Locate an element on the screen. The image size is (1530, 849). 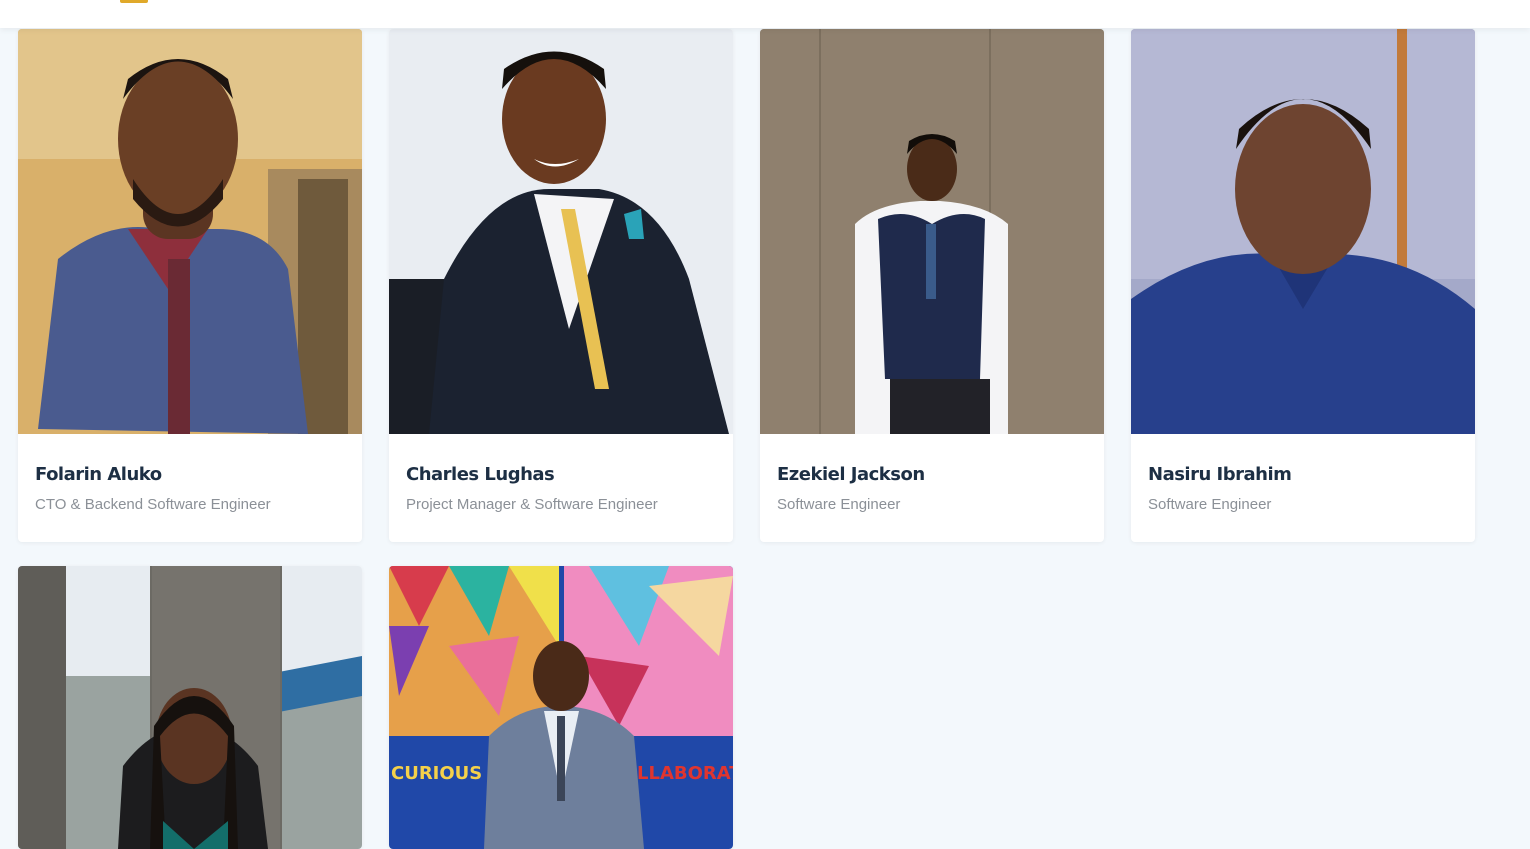
member-photo: CURIOUS LLABORAT is located at coordinates (561, 707).